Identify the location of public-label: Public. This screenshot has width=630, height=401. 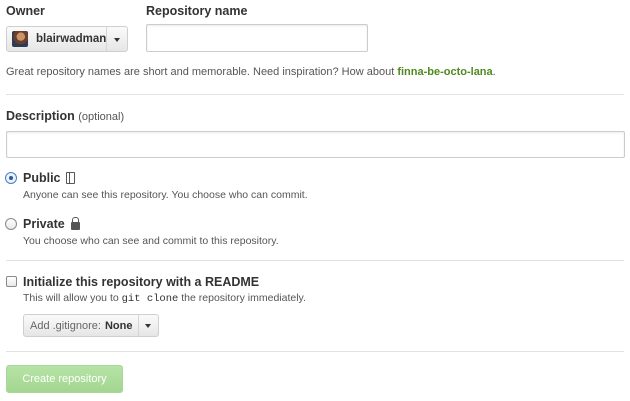
(42, 178).